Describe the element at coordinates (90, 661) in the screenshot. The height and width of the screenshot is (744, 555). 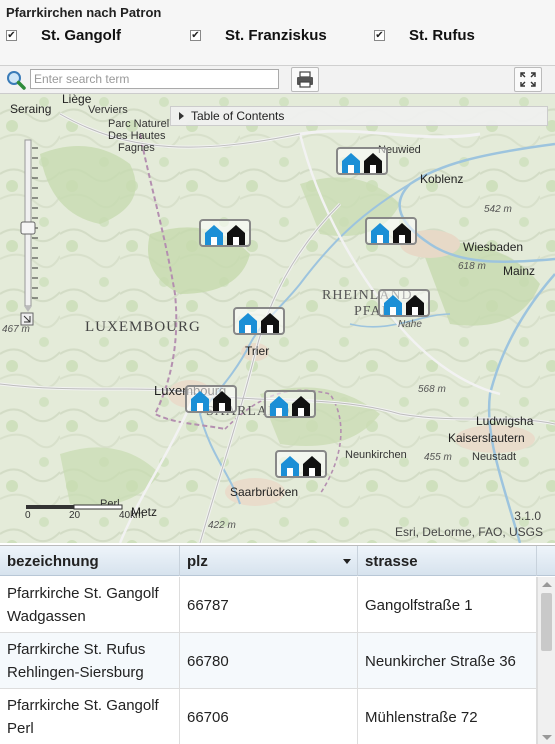
I see `cell-bezeichnung: Pfarrkirche St. Rufus Rehlingen-Siersburg` at that location.